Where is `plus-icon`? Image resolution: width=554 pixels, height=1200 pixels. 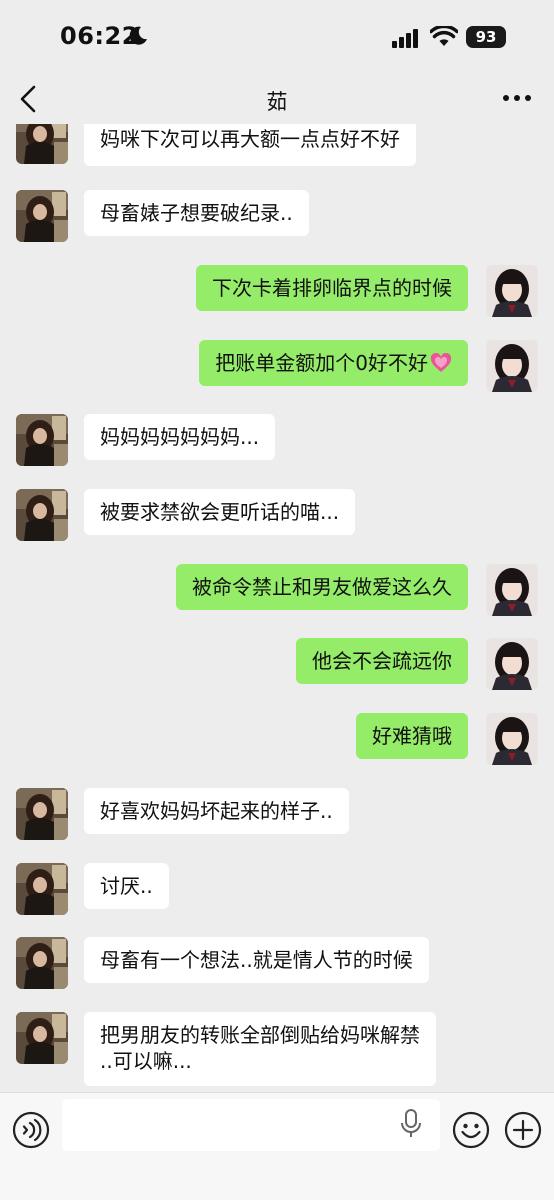 plus-icon is located at coordinates (523, 1130).